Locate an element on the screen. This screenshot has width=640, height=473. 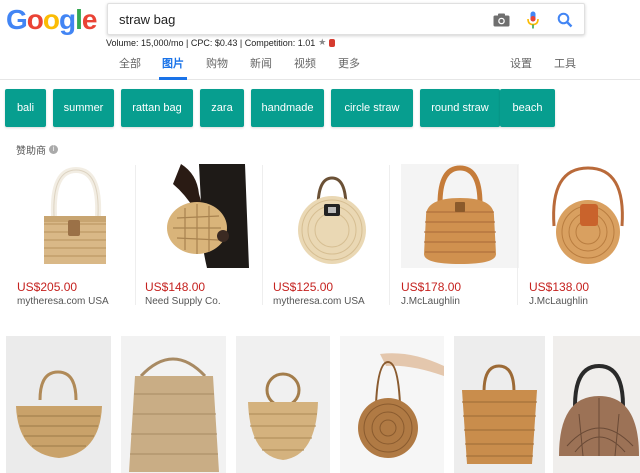
chip-handmade: handmade is located at coordinates (287, 108).